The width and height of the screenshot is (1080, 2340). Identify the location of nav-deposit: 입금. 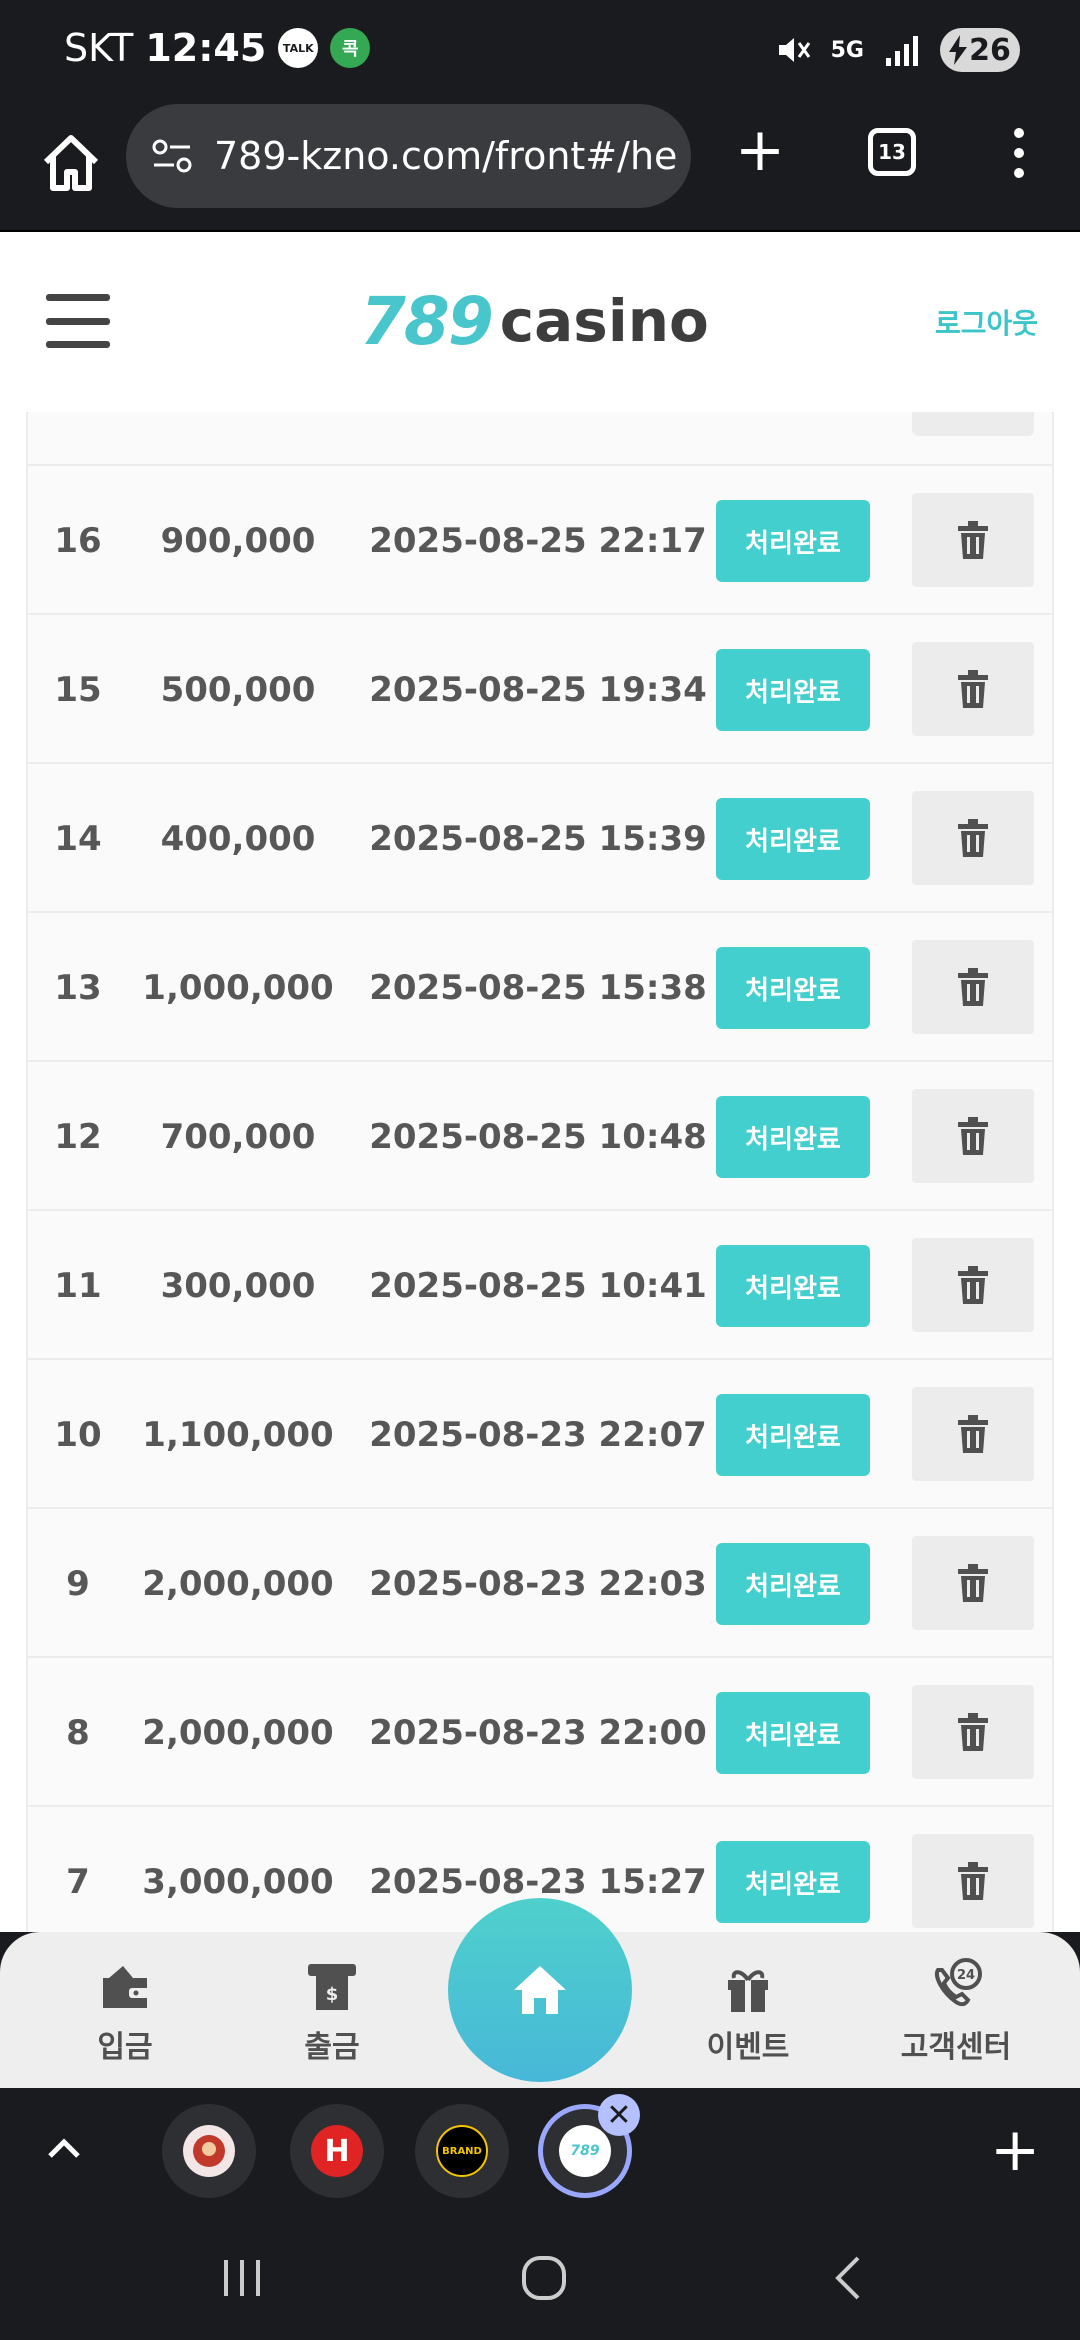
(125, 2016).